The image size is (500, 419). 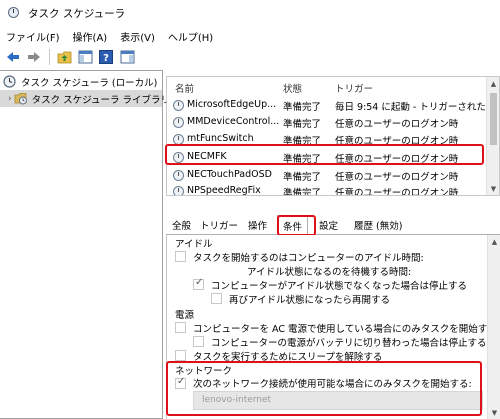 I want to click on idle-wait-label: アイドル状態になるのを待機する時間:, so click(x=329, y=272).